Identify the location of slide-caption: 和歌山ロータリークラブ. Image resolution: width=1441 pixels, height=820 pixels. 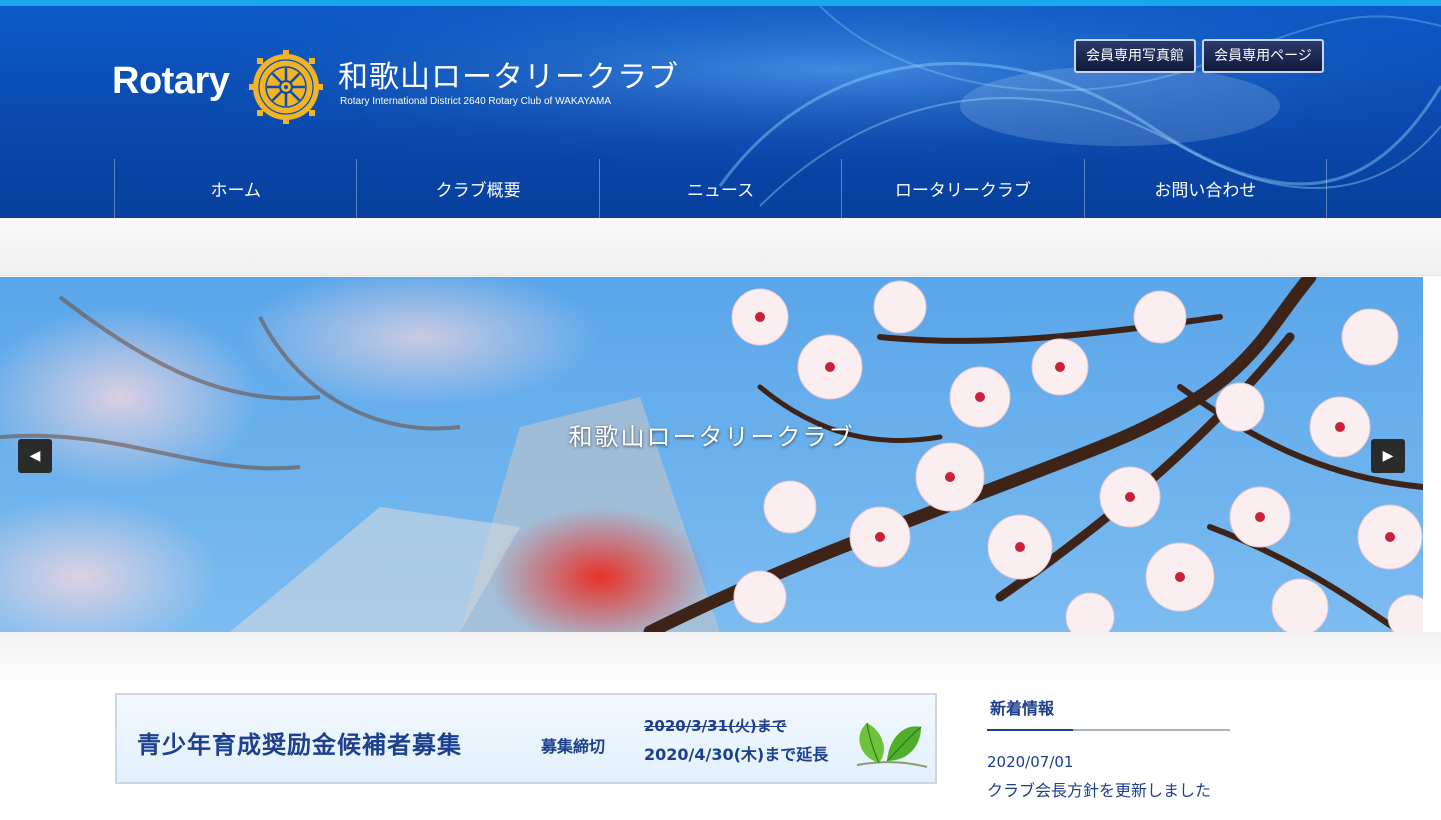
(711, 437).